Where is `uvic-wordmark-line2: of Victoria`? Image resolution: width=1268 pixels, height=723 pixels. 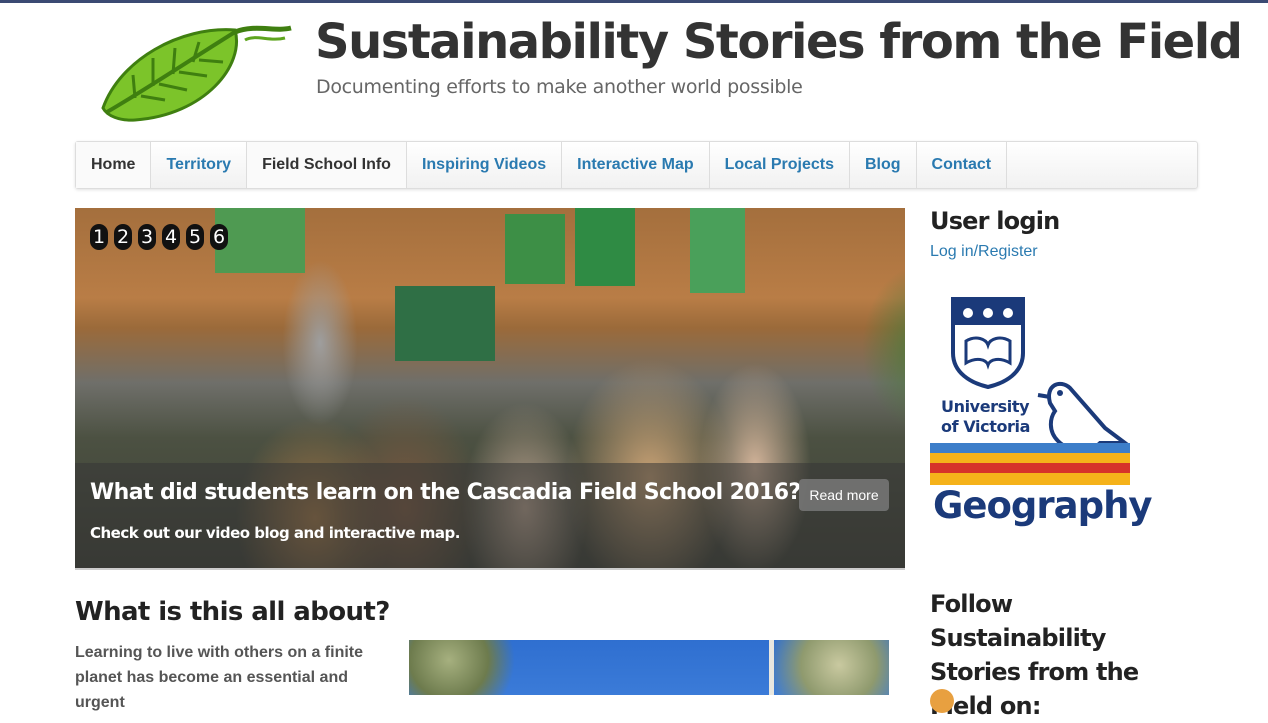 uvic-wordmark-line2: of Victoria is located at coordinates (986, 426).